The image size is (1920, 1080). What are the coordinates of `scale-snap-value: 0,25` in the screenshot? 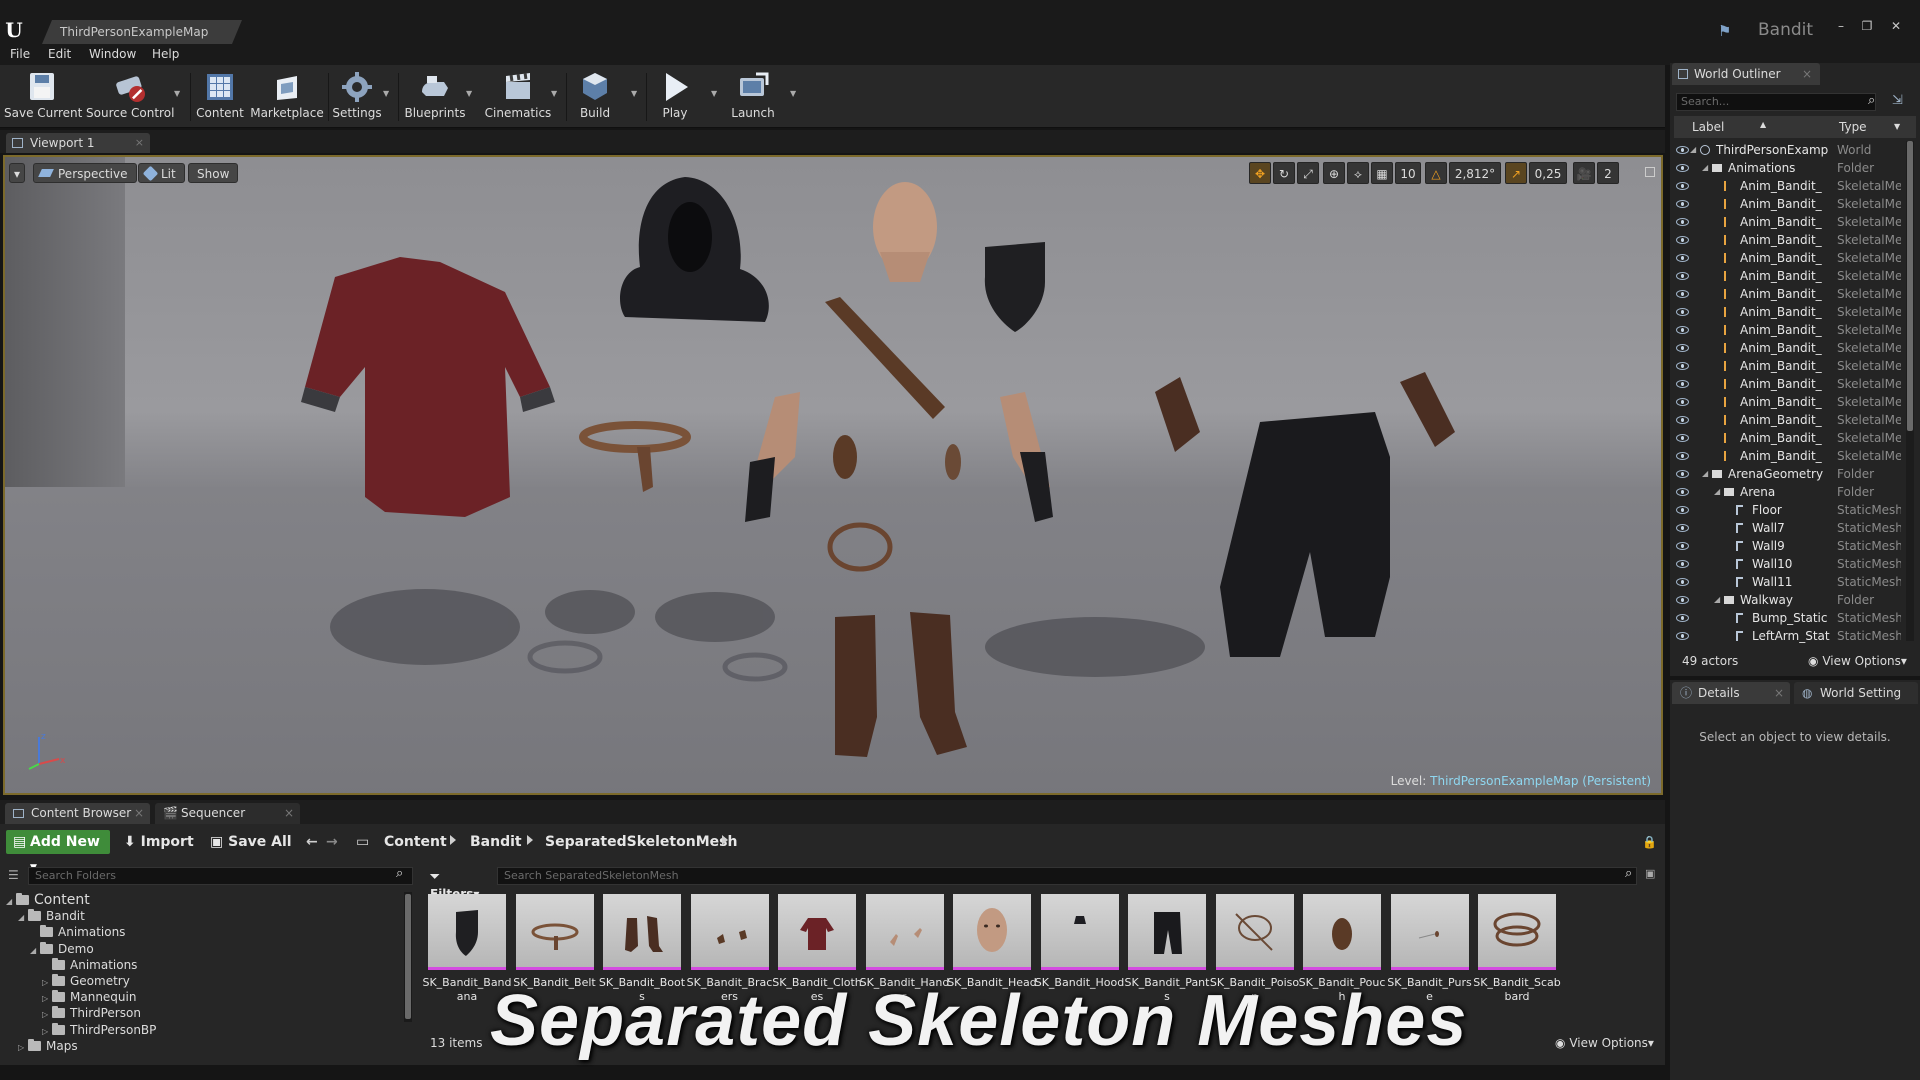 It's located at (1548, 173).